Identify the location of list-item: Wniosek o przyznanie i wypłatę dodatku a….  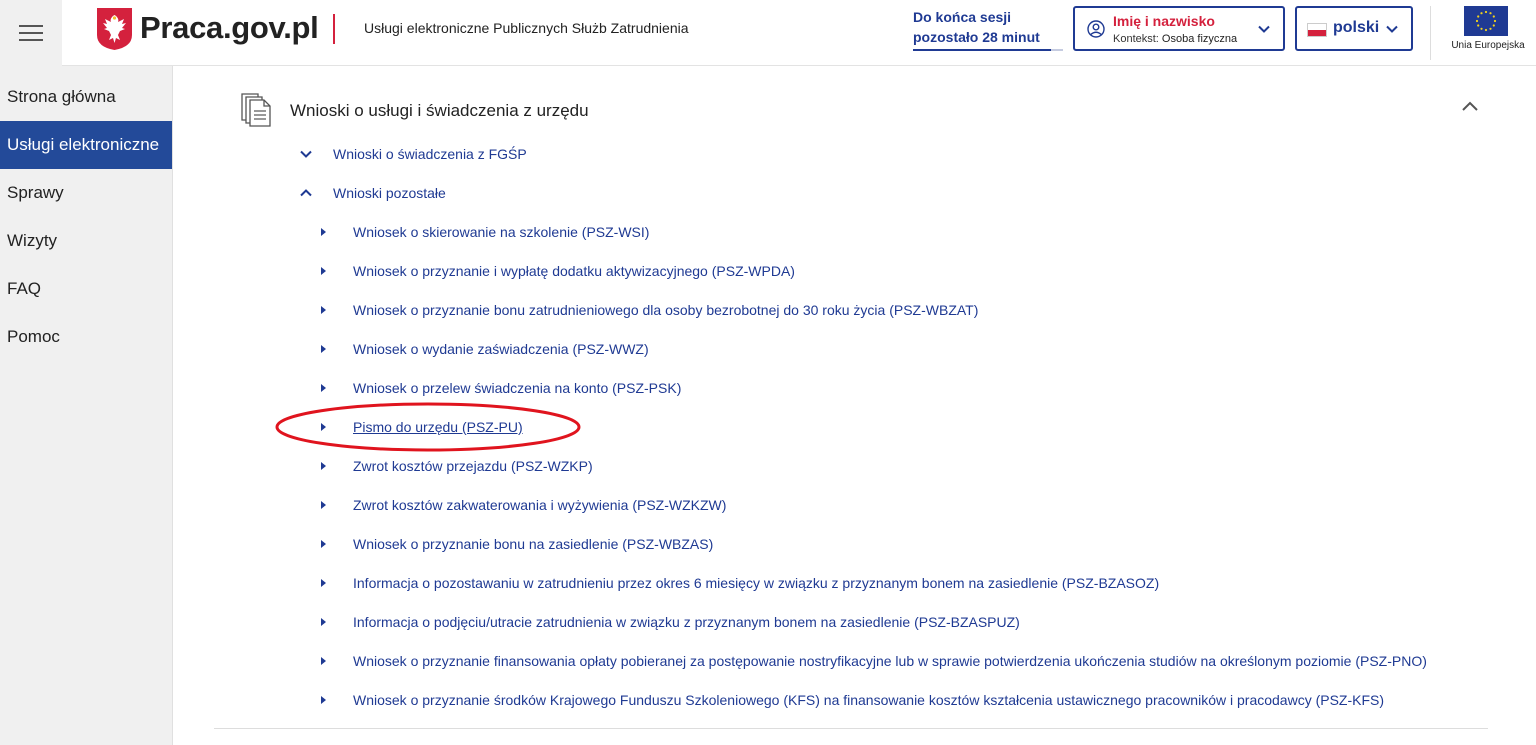
(558, 271).